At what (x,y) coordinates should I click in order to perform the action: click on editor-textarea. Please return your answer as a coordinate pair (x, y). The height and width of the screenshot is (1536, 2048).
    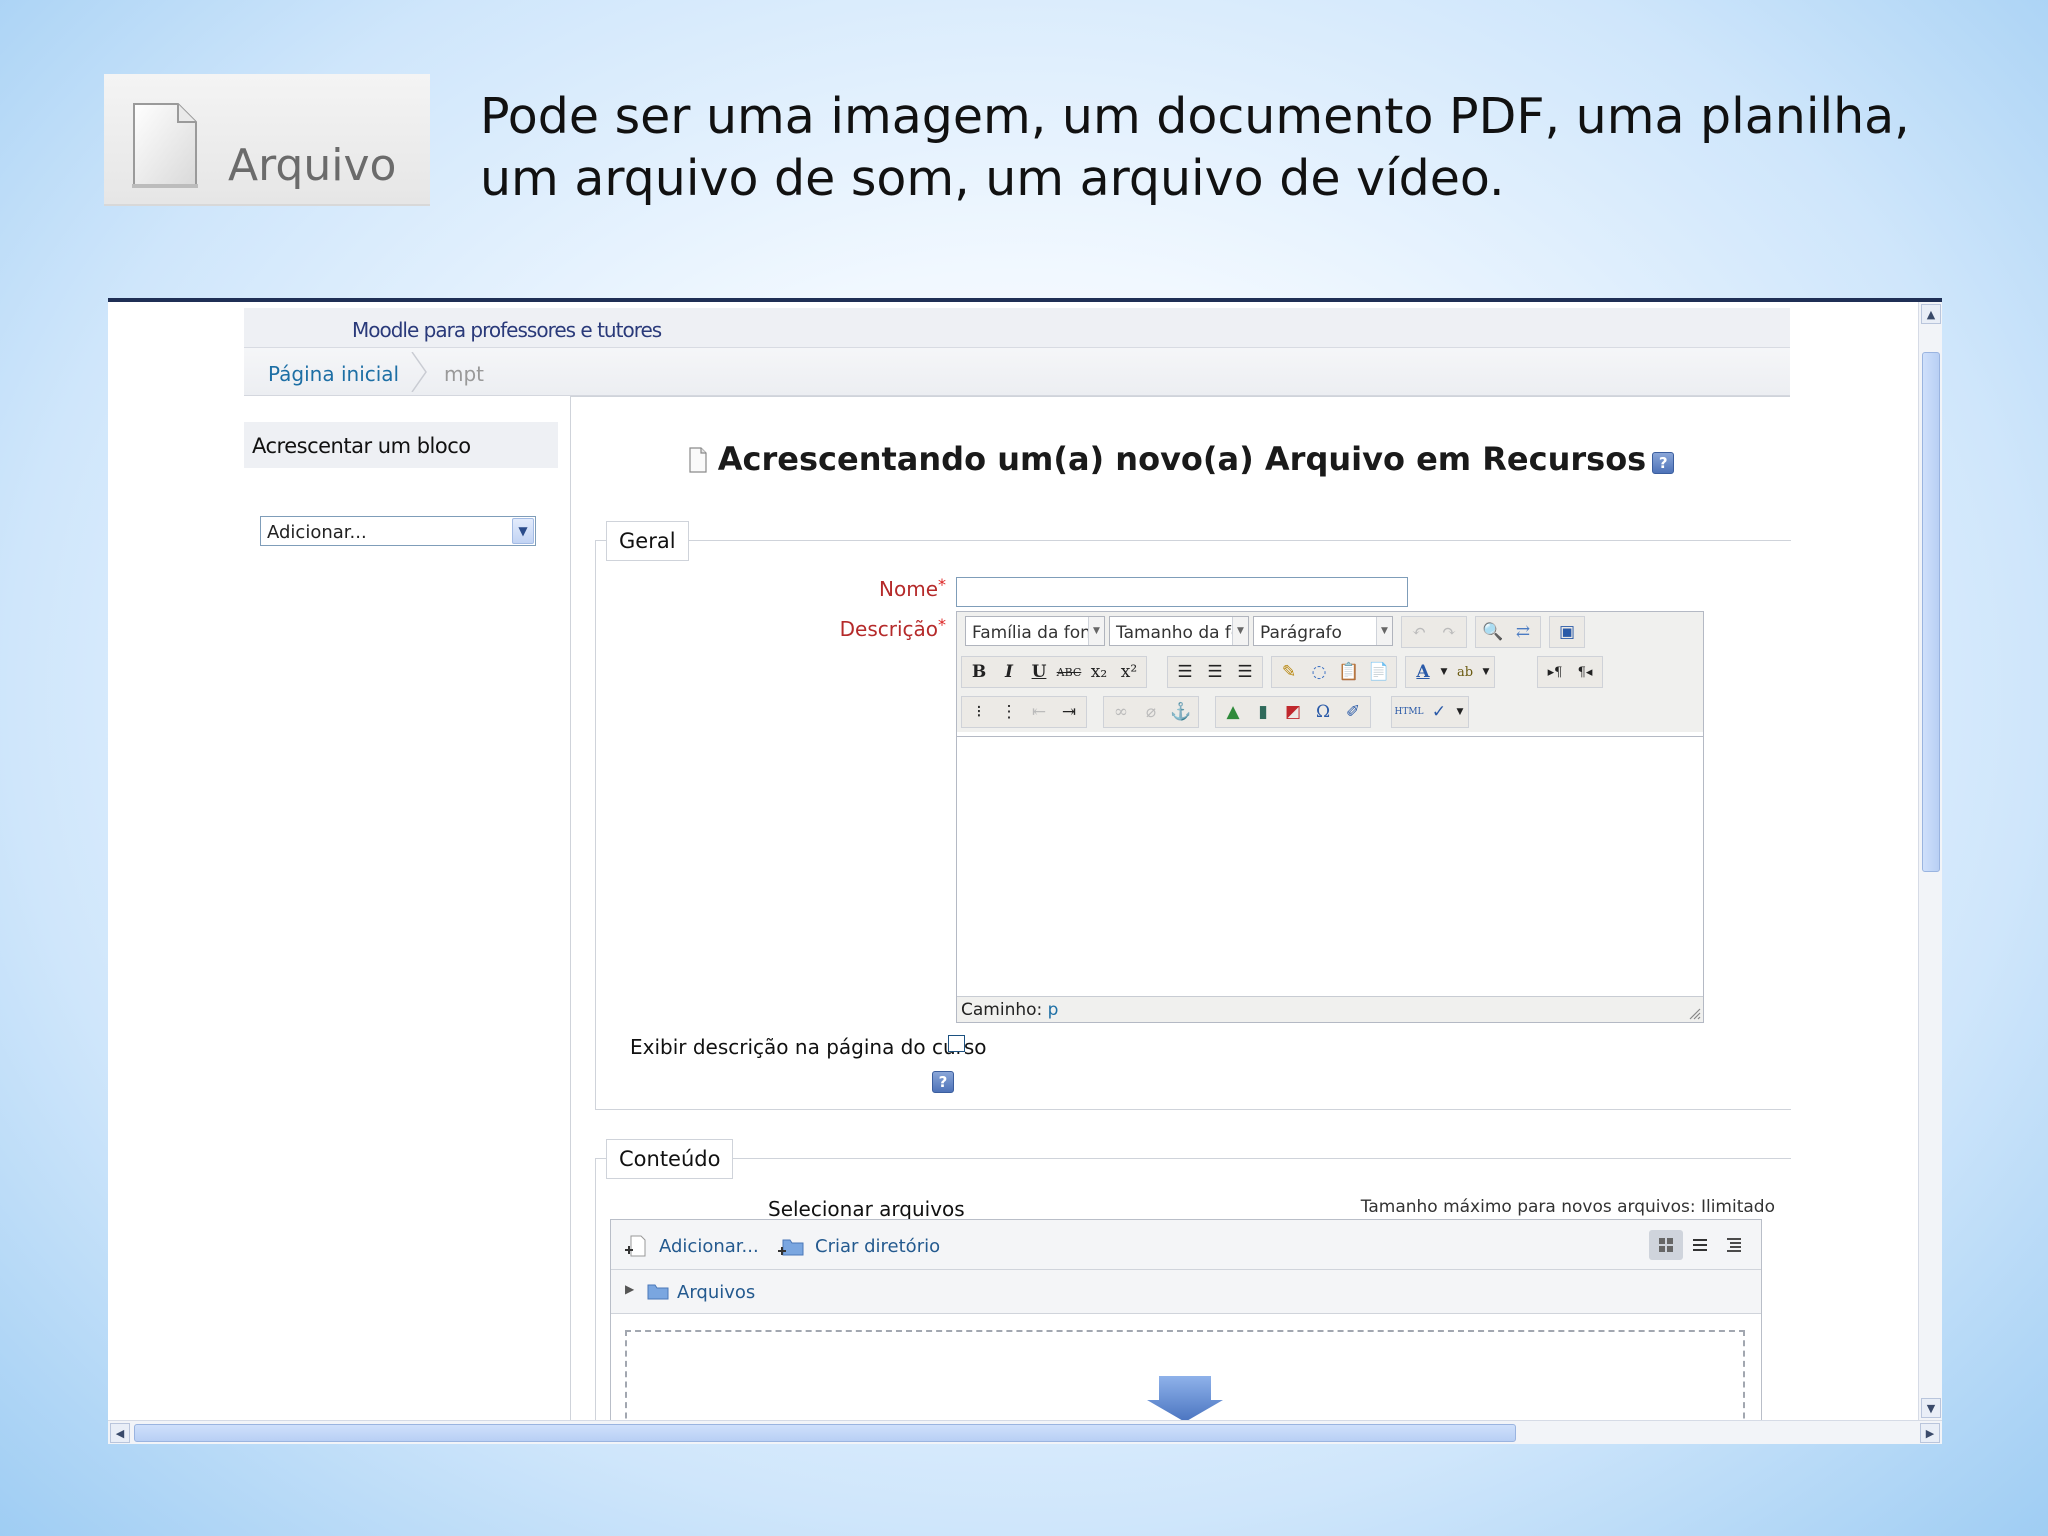
    Looking at the image, I should click on (1330, 866).